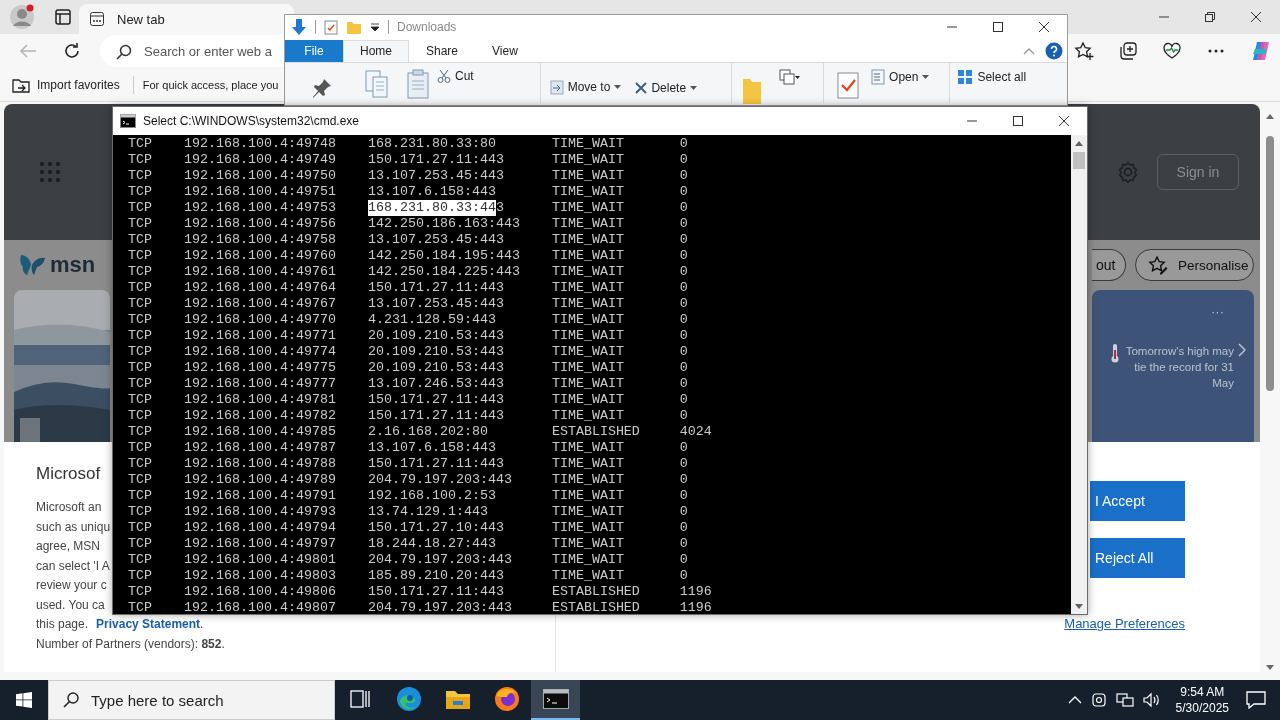 Image resolution: width=1280 pixels, height=720 pixels. What do you see at coordinates (260, 224) in the screenshot?
I see `local-address: 192.168.100.4:49756` at bounding box center [260, 224].